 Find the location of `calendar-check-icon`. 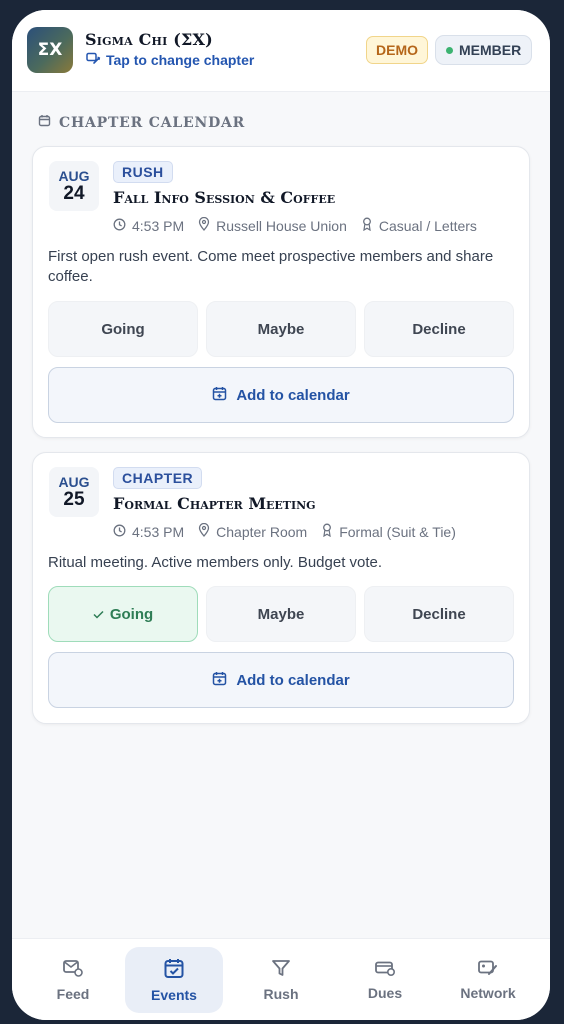

calendar-check-icon is located at coordinates (174, 969).